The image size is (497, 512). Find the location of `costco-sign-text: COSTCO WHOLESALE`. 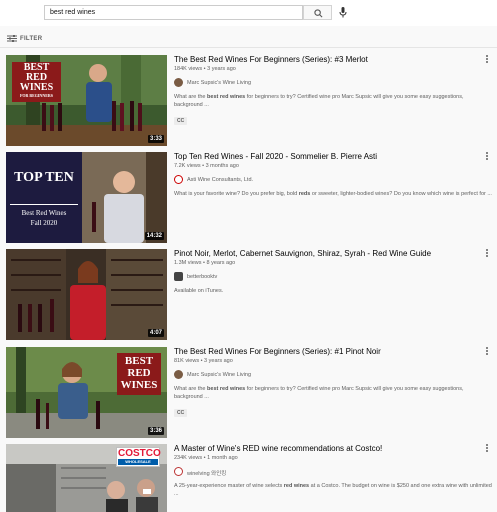

costco-sign-text: COSTCO WHOLESALE is located at coordinates (139, 456).